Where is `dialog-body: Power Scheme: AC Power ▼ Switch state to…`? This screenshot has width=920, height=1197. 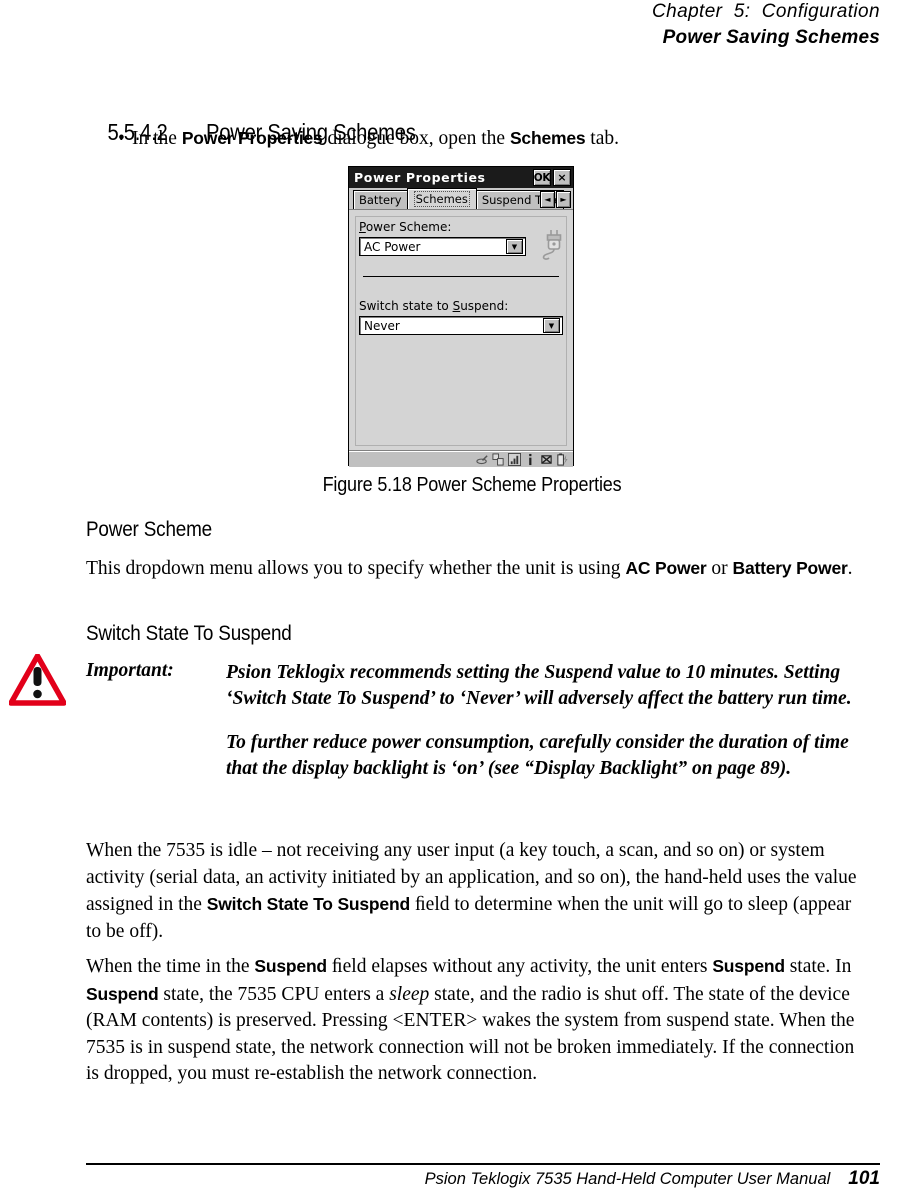 dialog-body: Power Scheme: AC Power ▼ Switch state to… is located at coordinates (461, 330).